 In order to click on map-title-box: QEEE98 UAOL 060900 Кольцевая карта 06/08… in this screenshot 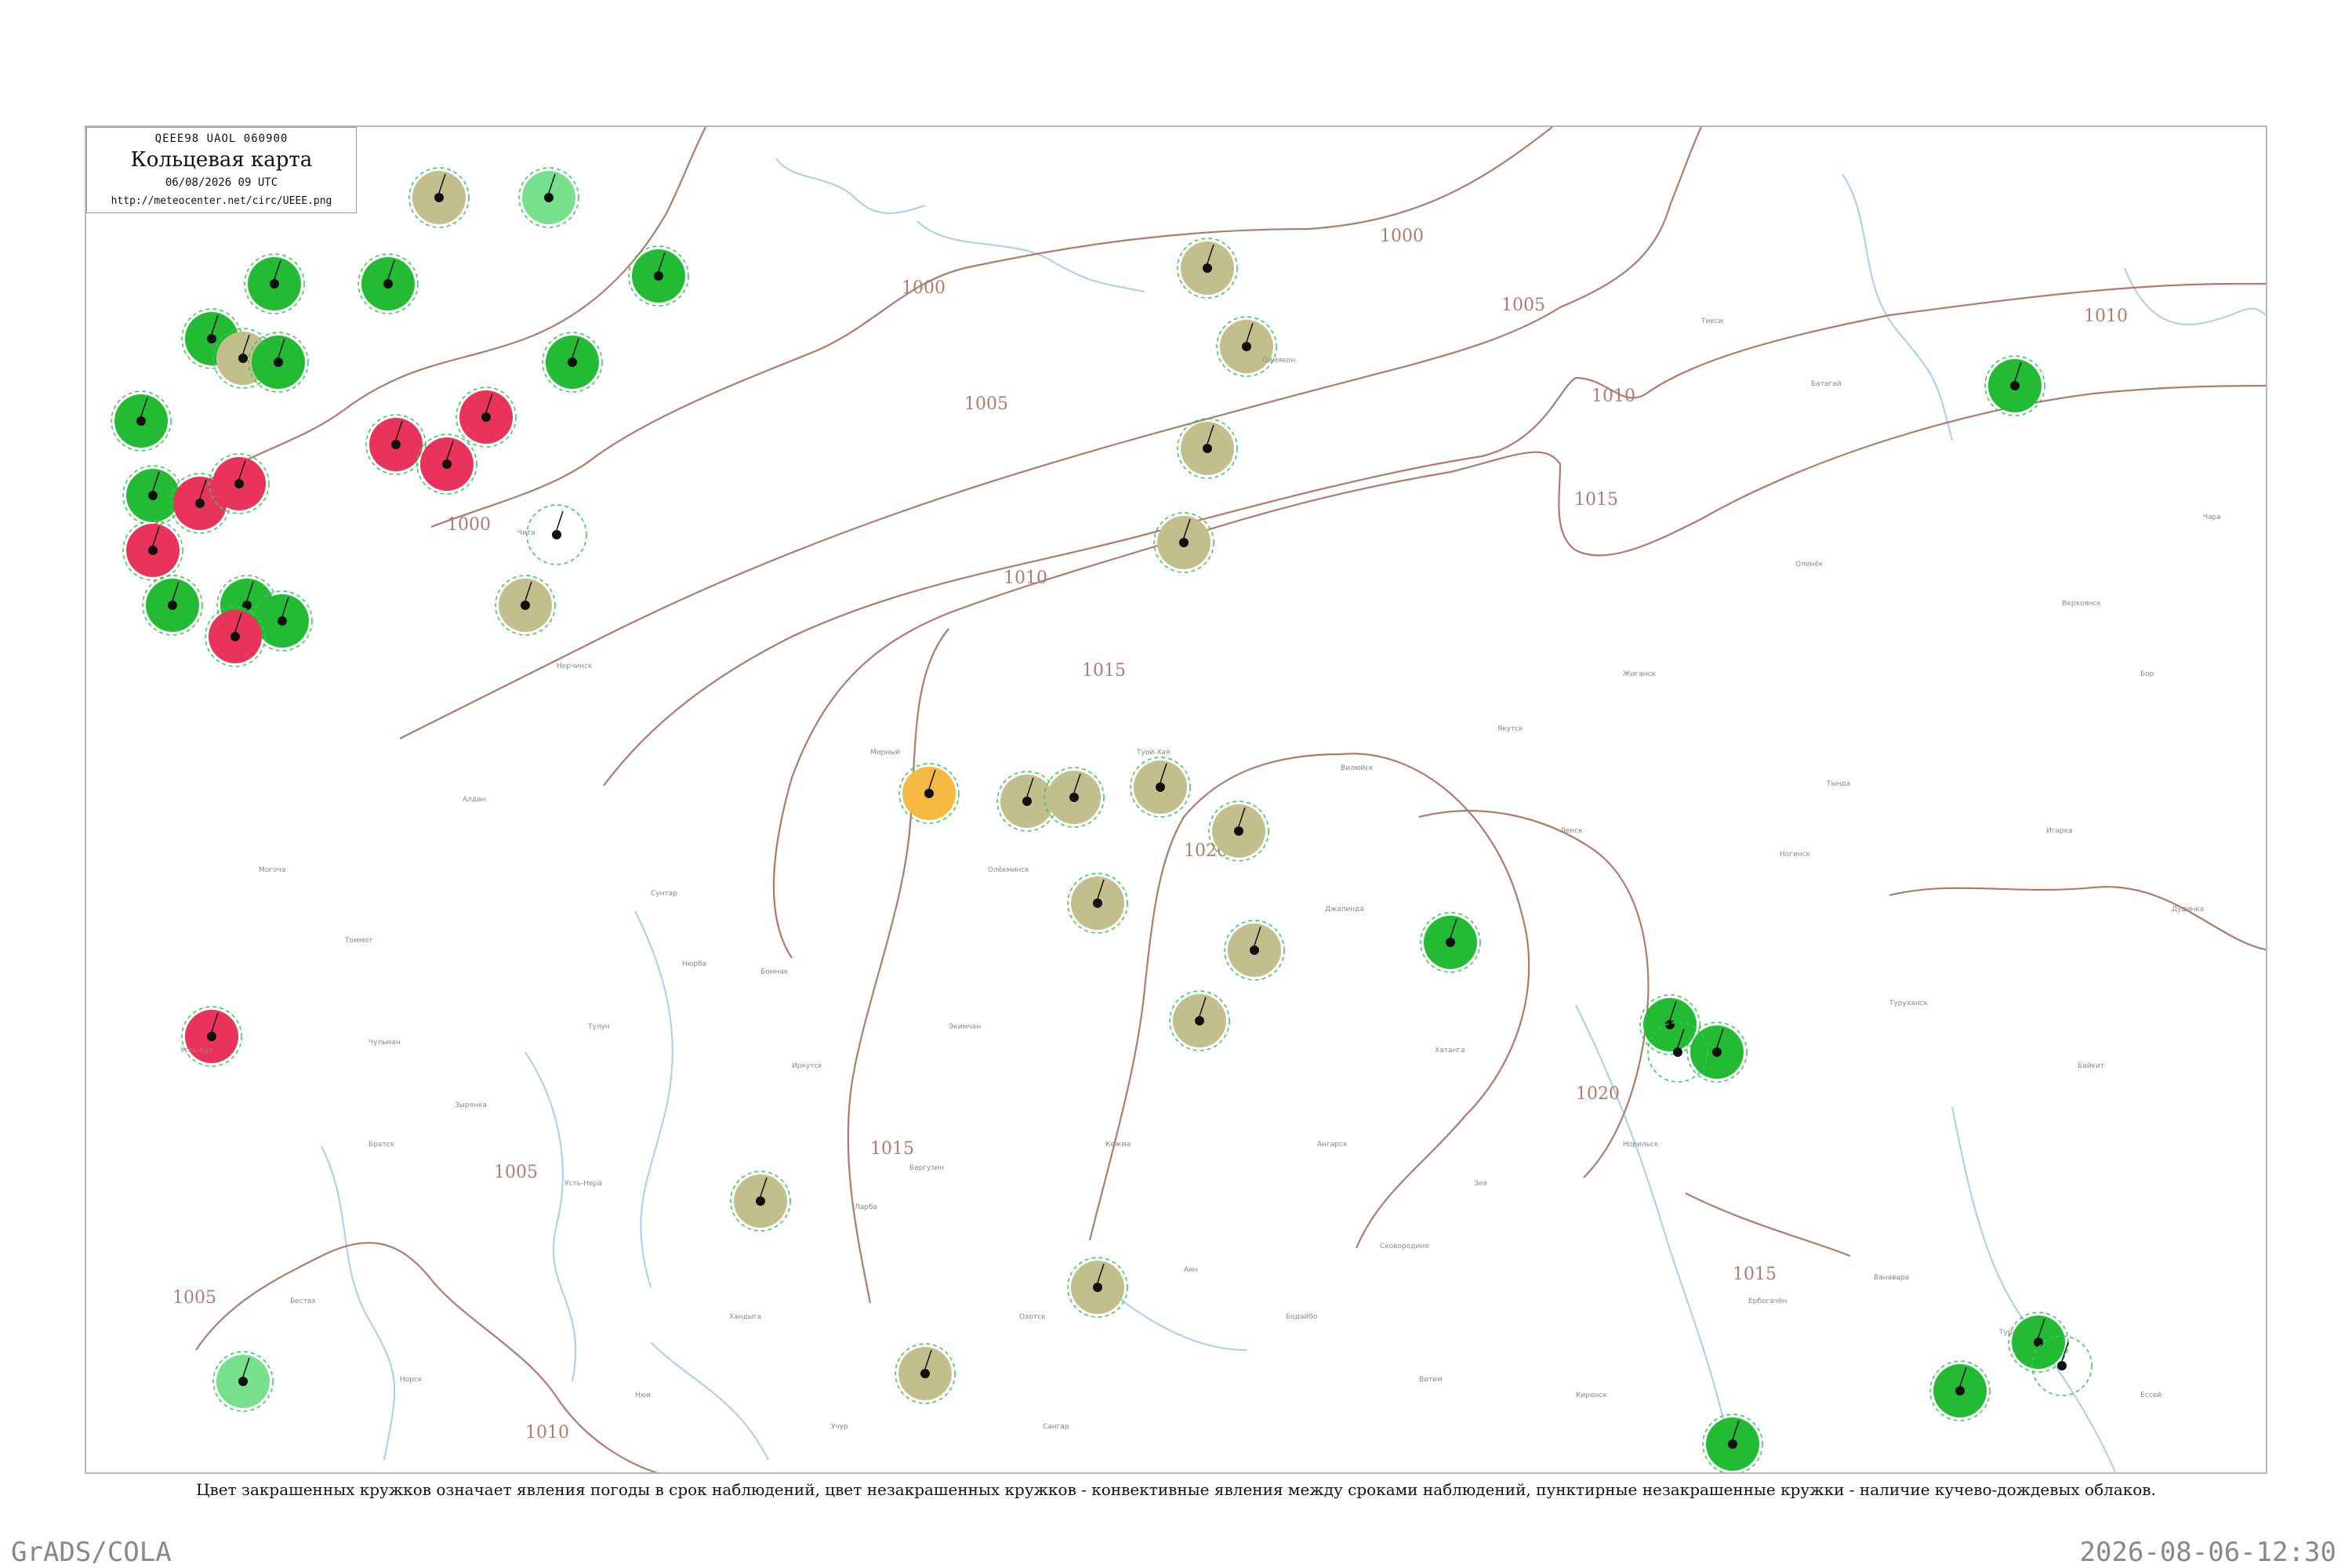, I will do `click(221, 170)`.